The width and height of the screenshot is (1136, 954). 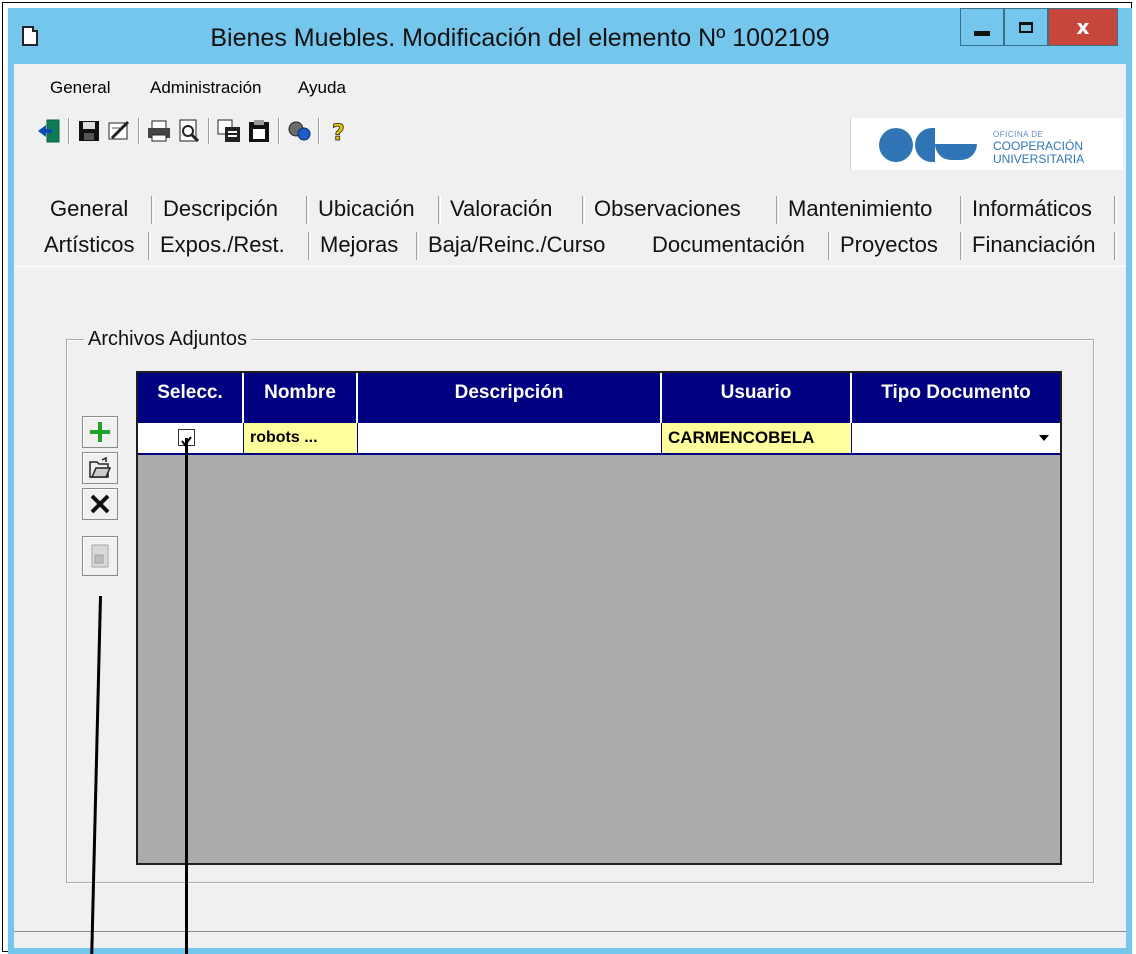 What do you see at coordinates (159, 131) in the screenshot?
I see `print-icon` at bounding box center [159, 131].